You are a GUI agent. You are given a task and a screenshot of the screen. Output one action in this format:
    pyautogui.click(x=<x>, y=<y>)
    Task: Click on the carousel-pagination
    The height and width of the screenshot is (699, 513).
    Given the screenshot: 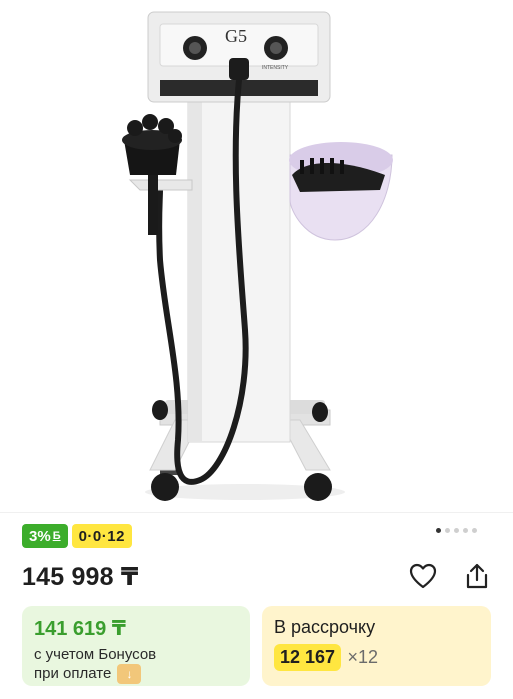 What is the action you would take?
    pyautogui.click(x=456, y=530)
    